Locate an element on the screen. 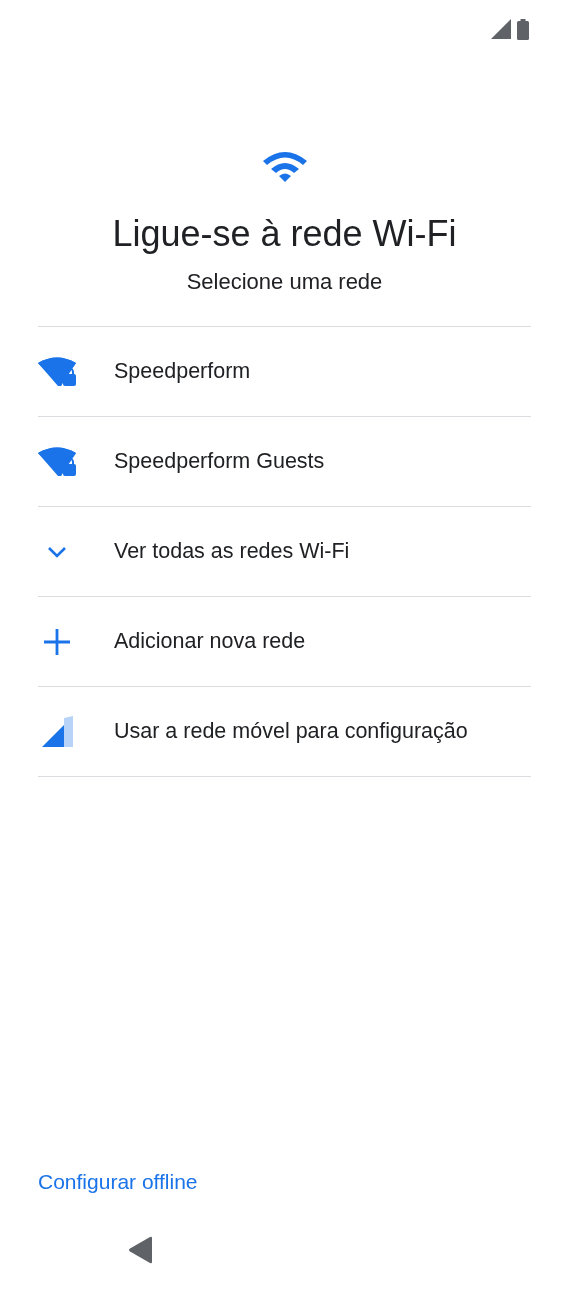 Image resolution: width=569 pixels, height=1306 pixels. offline-setup-link: Configurar offline is located at coordinates (118, 1182).